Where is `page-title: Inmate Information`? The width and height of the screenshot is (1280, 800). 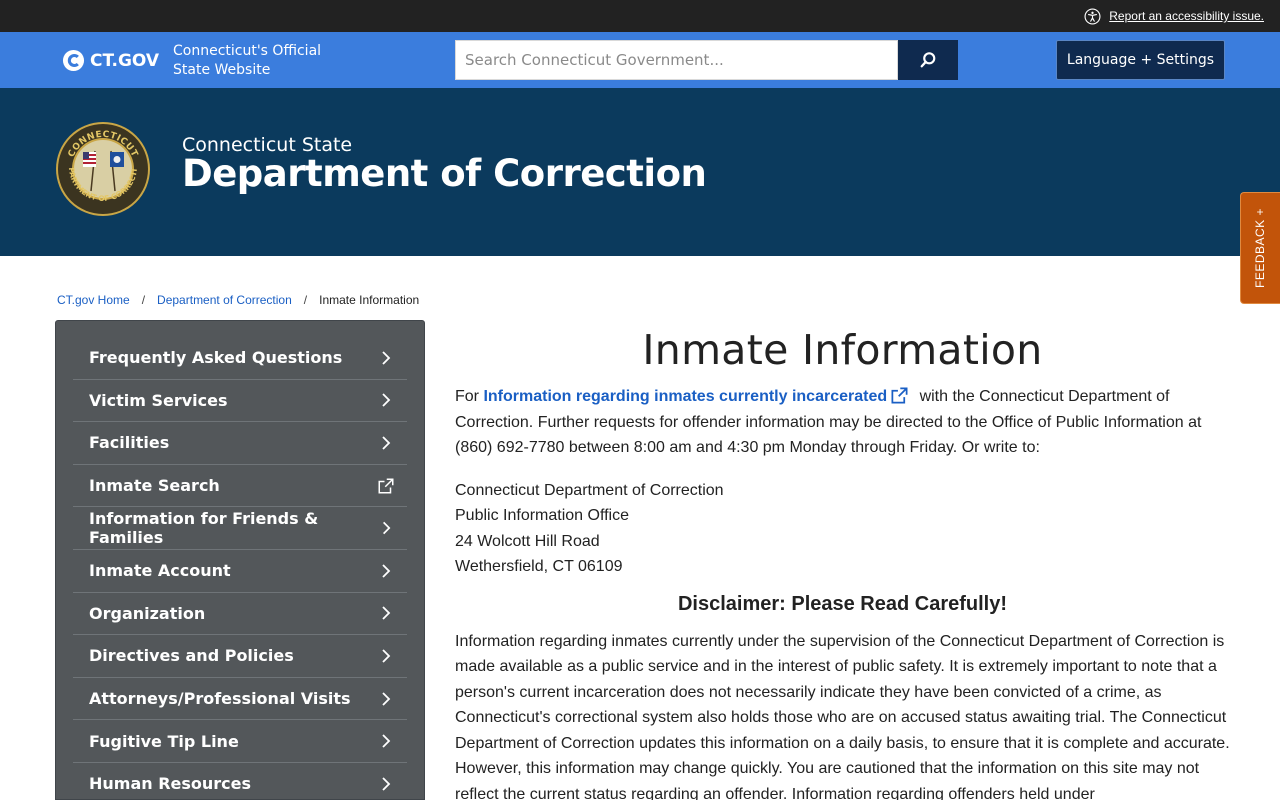
page-title: Inmate Information is located at coordinates (842, 350).